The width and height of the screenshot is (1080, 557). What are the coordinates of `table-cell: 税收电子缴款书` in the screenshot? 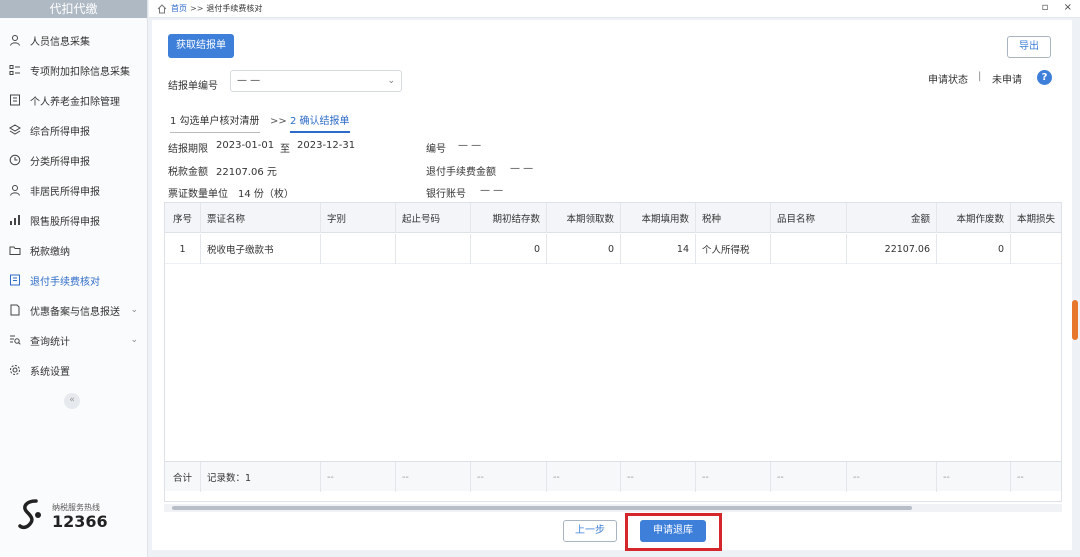 It's located at (261, 249).